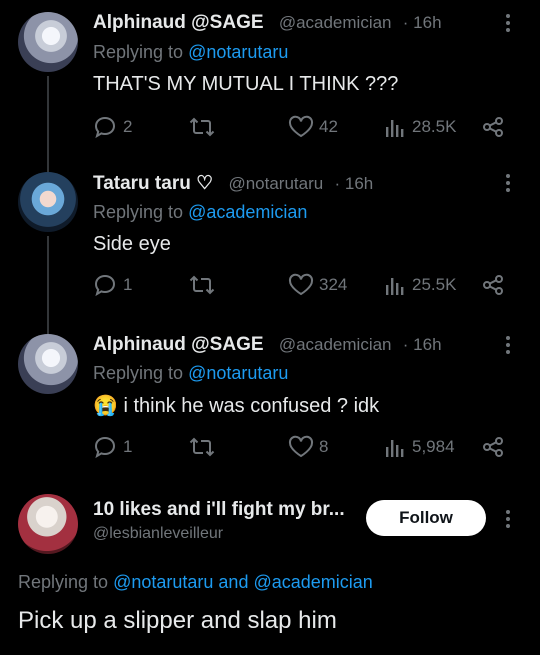 This screenshot has height=655, width=540. Describe the element at coordinates (105, 406) in the screenshot. I see `crying-emoji: 😭` at that location.